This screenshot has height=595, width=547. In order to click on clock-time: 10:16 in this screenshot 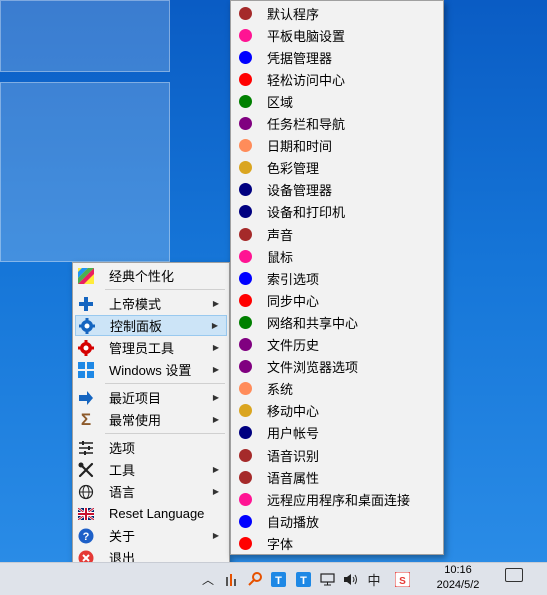, I will do `click(458, 570)`.